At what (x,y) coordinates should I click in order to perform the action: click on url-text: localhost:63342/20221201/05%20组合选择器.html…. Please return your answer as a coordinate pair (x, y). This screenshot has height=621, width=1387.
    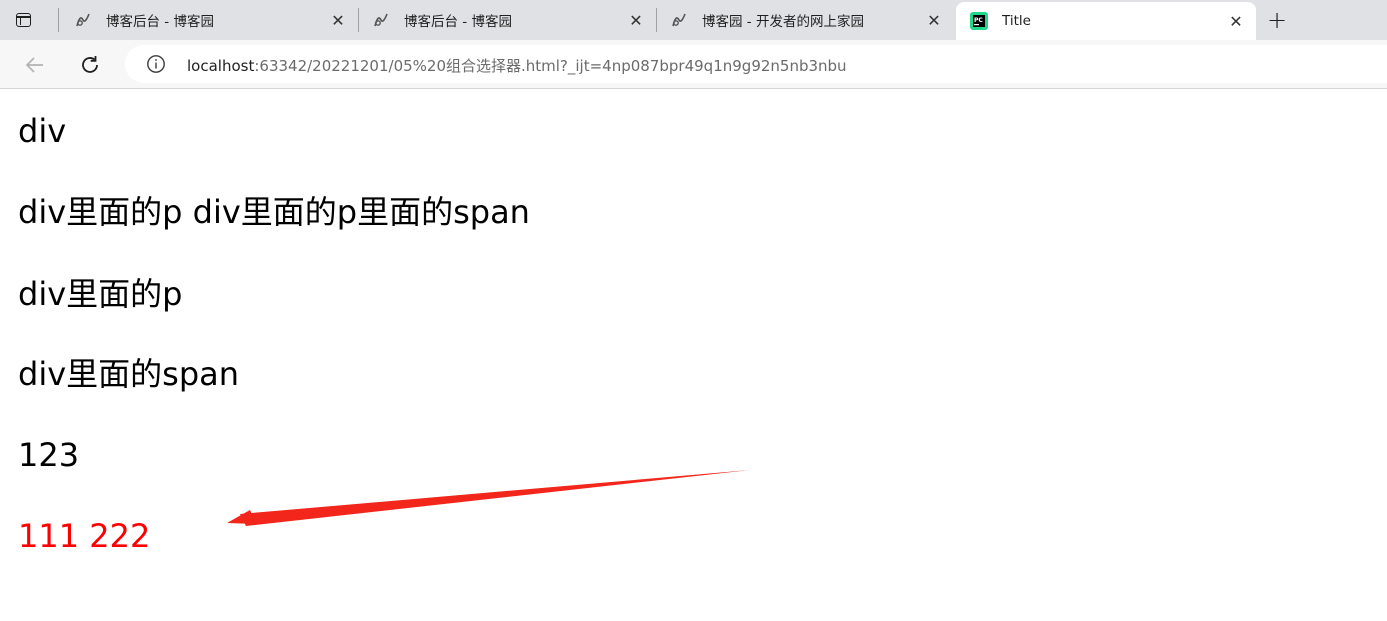
    Looking at the image, I should click on (517, 65).